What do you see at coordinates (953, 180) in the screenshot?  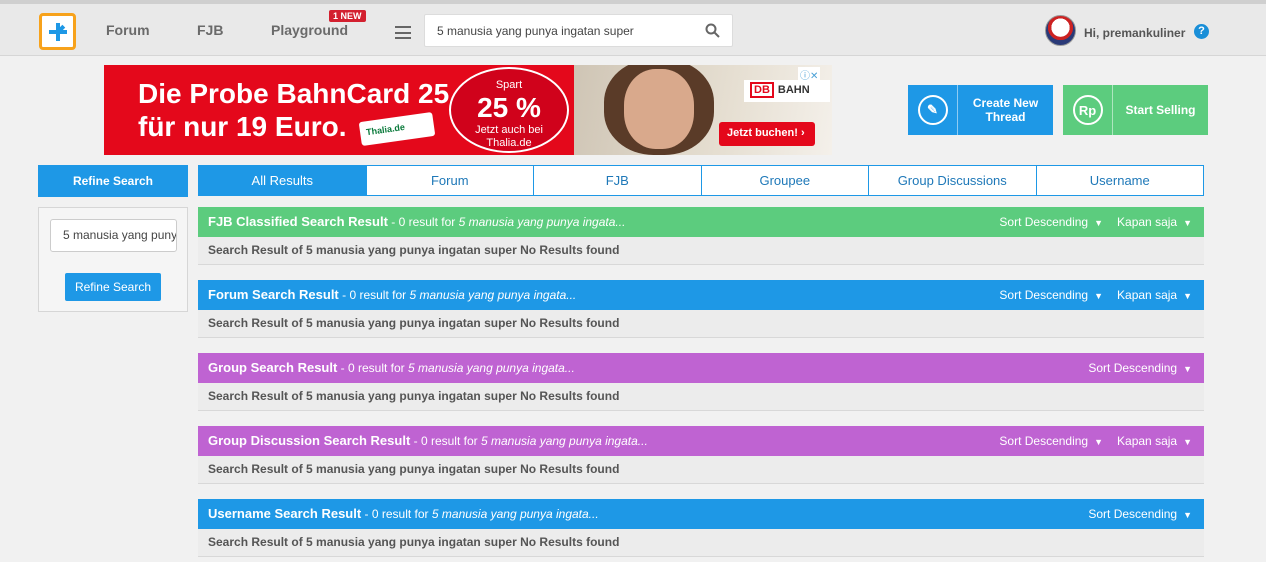 I see `tab-group-discussions: Group Discussions` at bounding box center [953, 180].